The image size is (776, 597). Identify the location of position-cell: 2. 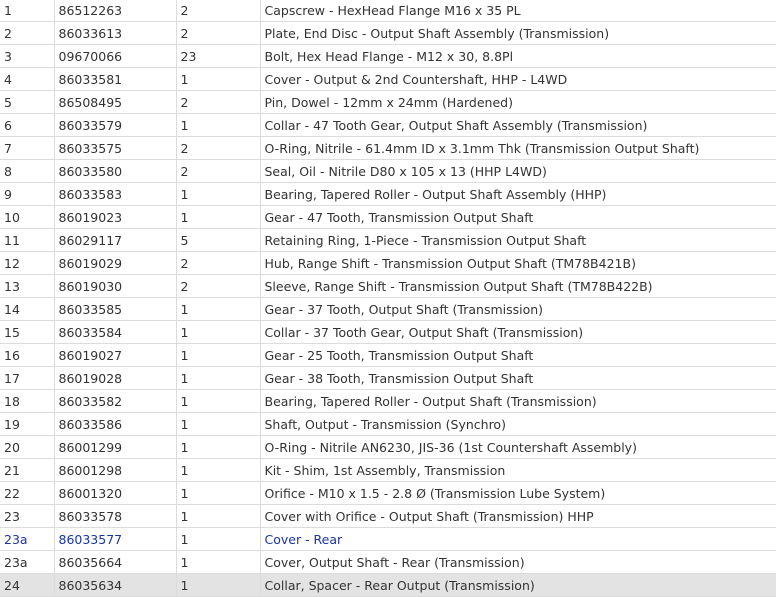
(27, 33).